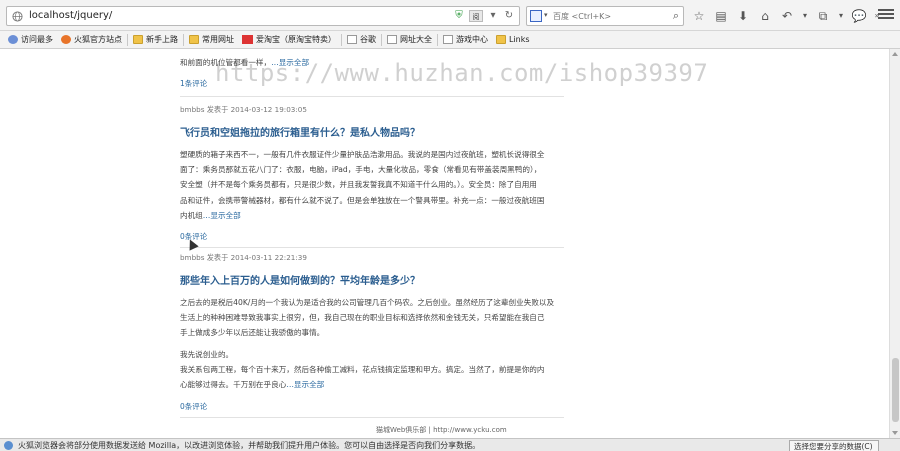 The width and height of the screenshot is (900, 451). Describe the element at coordinates (91, 40) in the screenshot. I see `bookmark-firefox-site: 火狐官方站点` at that location.